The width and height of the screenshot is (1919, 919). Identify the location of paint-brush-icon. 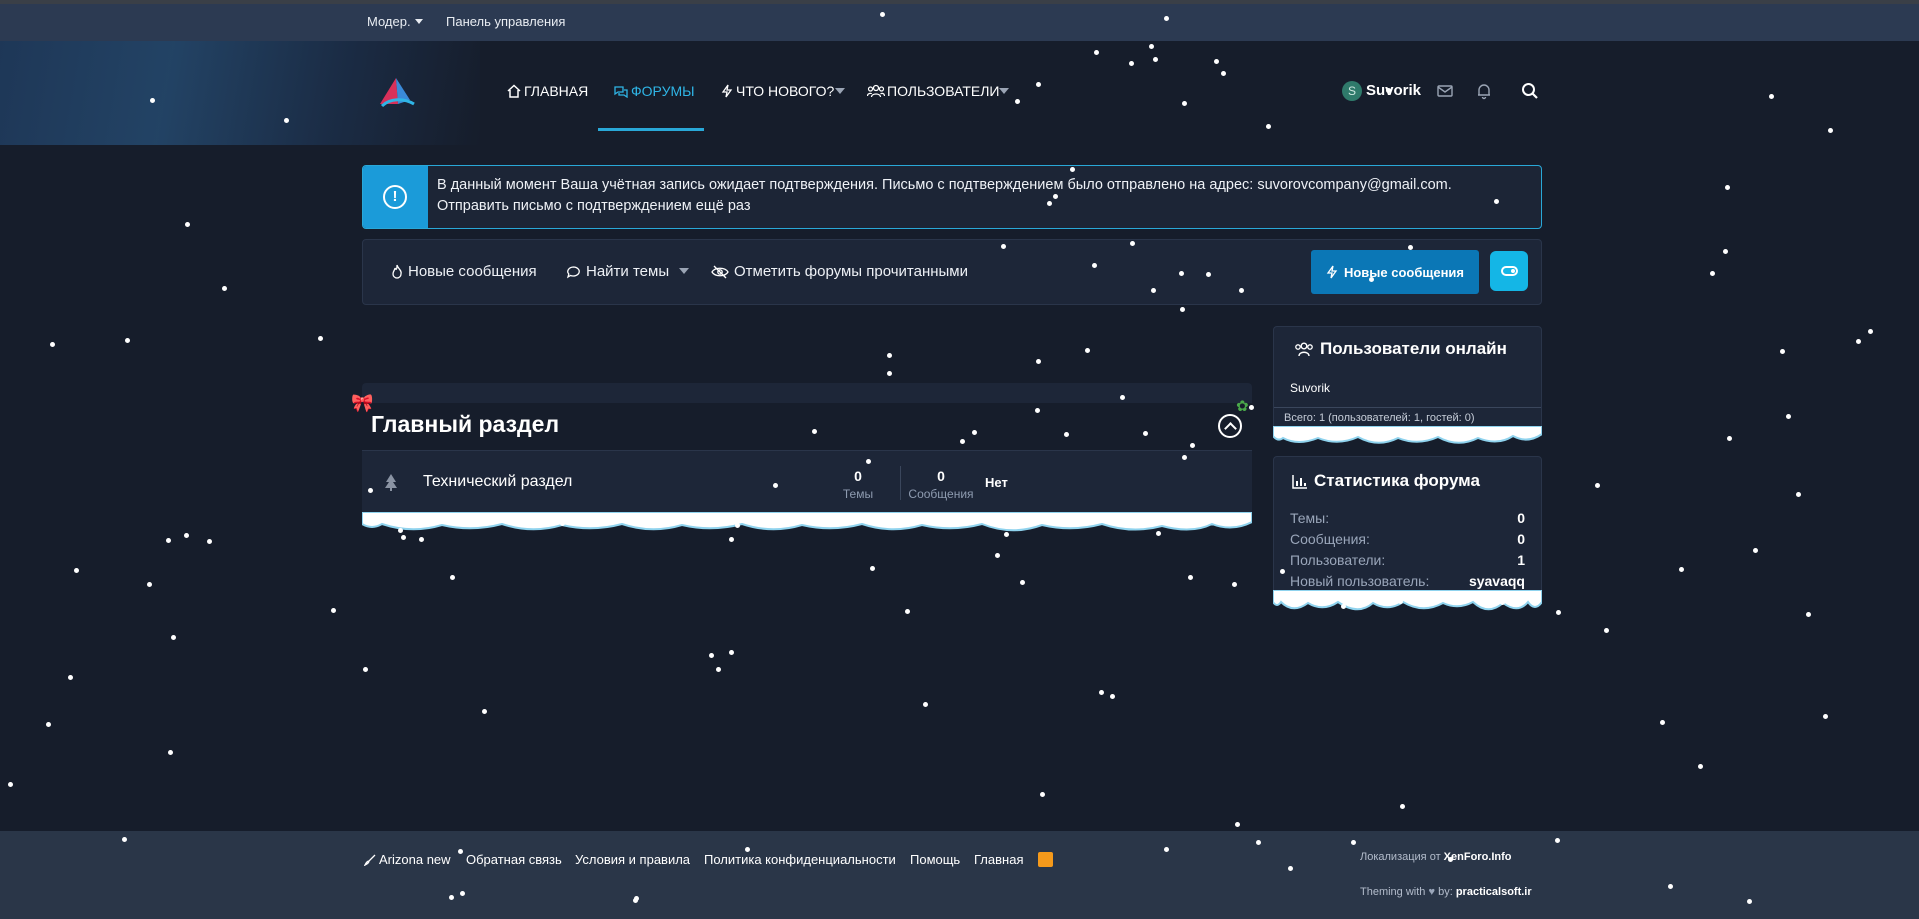
(370, 860).